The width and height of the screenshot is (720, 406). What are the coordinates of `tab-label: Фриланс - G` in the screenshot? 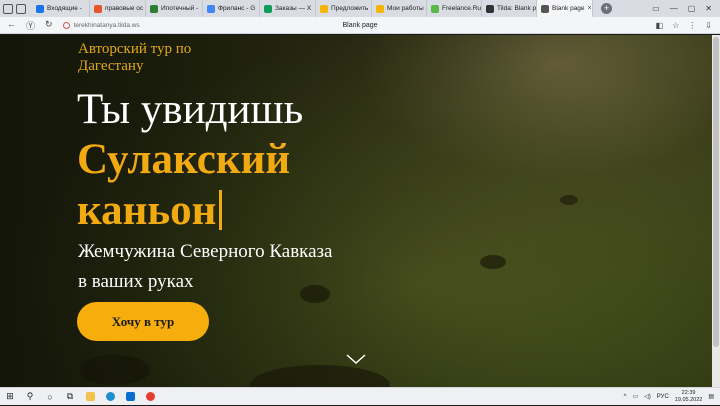 It's located at (237, 8).